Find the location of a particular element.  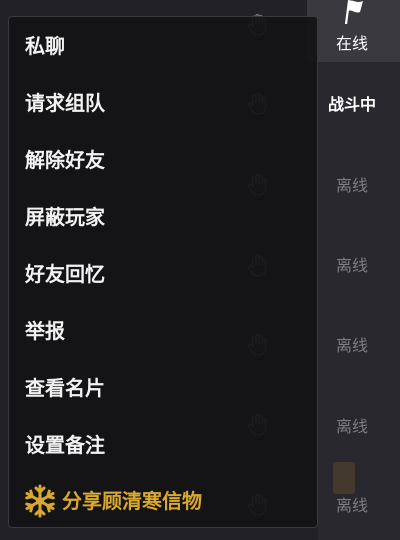

menu-item-team-request: 请求组队 is located at coordinates (163, 103).